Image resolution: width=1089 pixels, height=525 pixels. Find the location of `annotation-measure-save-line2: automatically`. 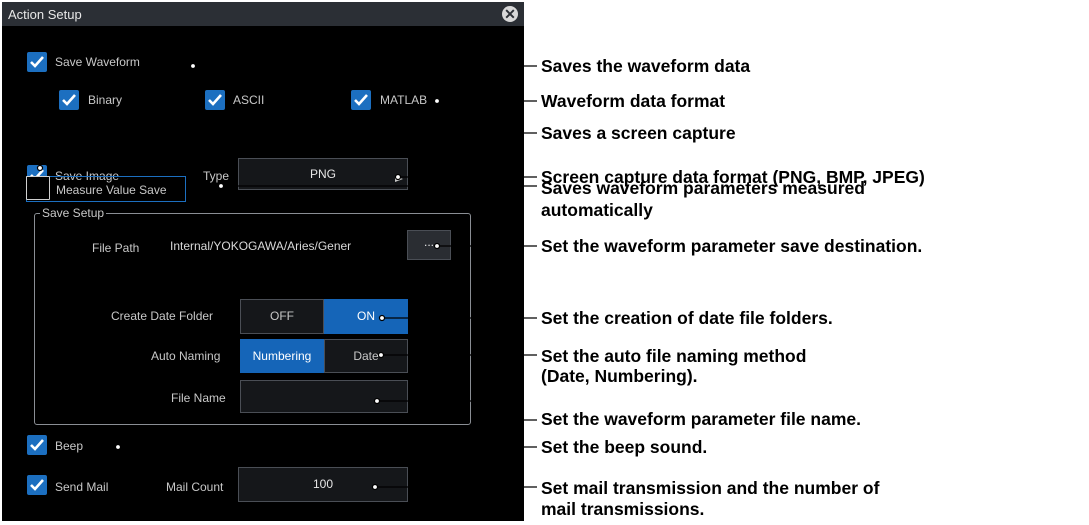

annotation-measure-save-line2: automatically is located at coordinates (597, 210).